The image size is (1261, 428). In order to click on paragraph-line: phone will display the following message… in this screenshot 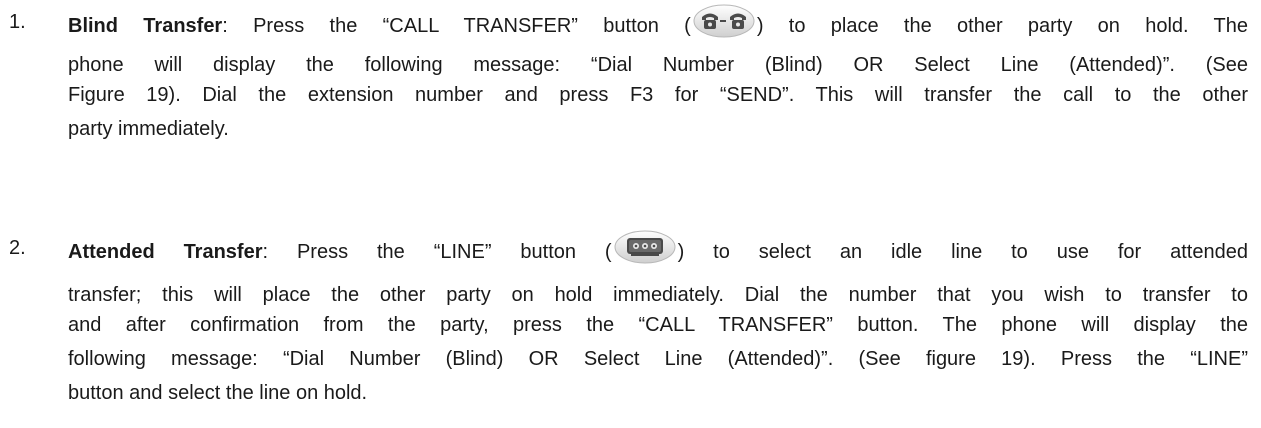, I will do `click(658, 65)`.